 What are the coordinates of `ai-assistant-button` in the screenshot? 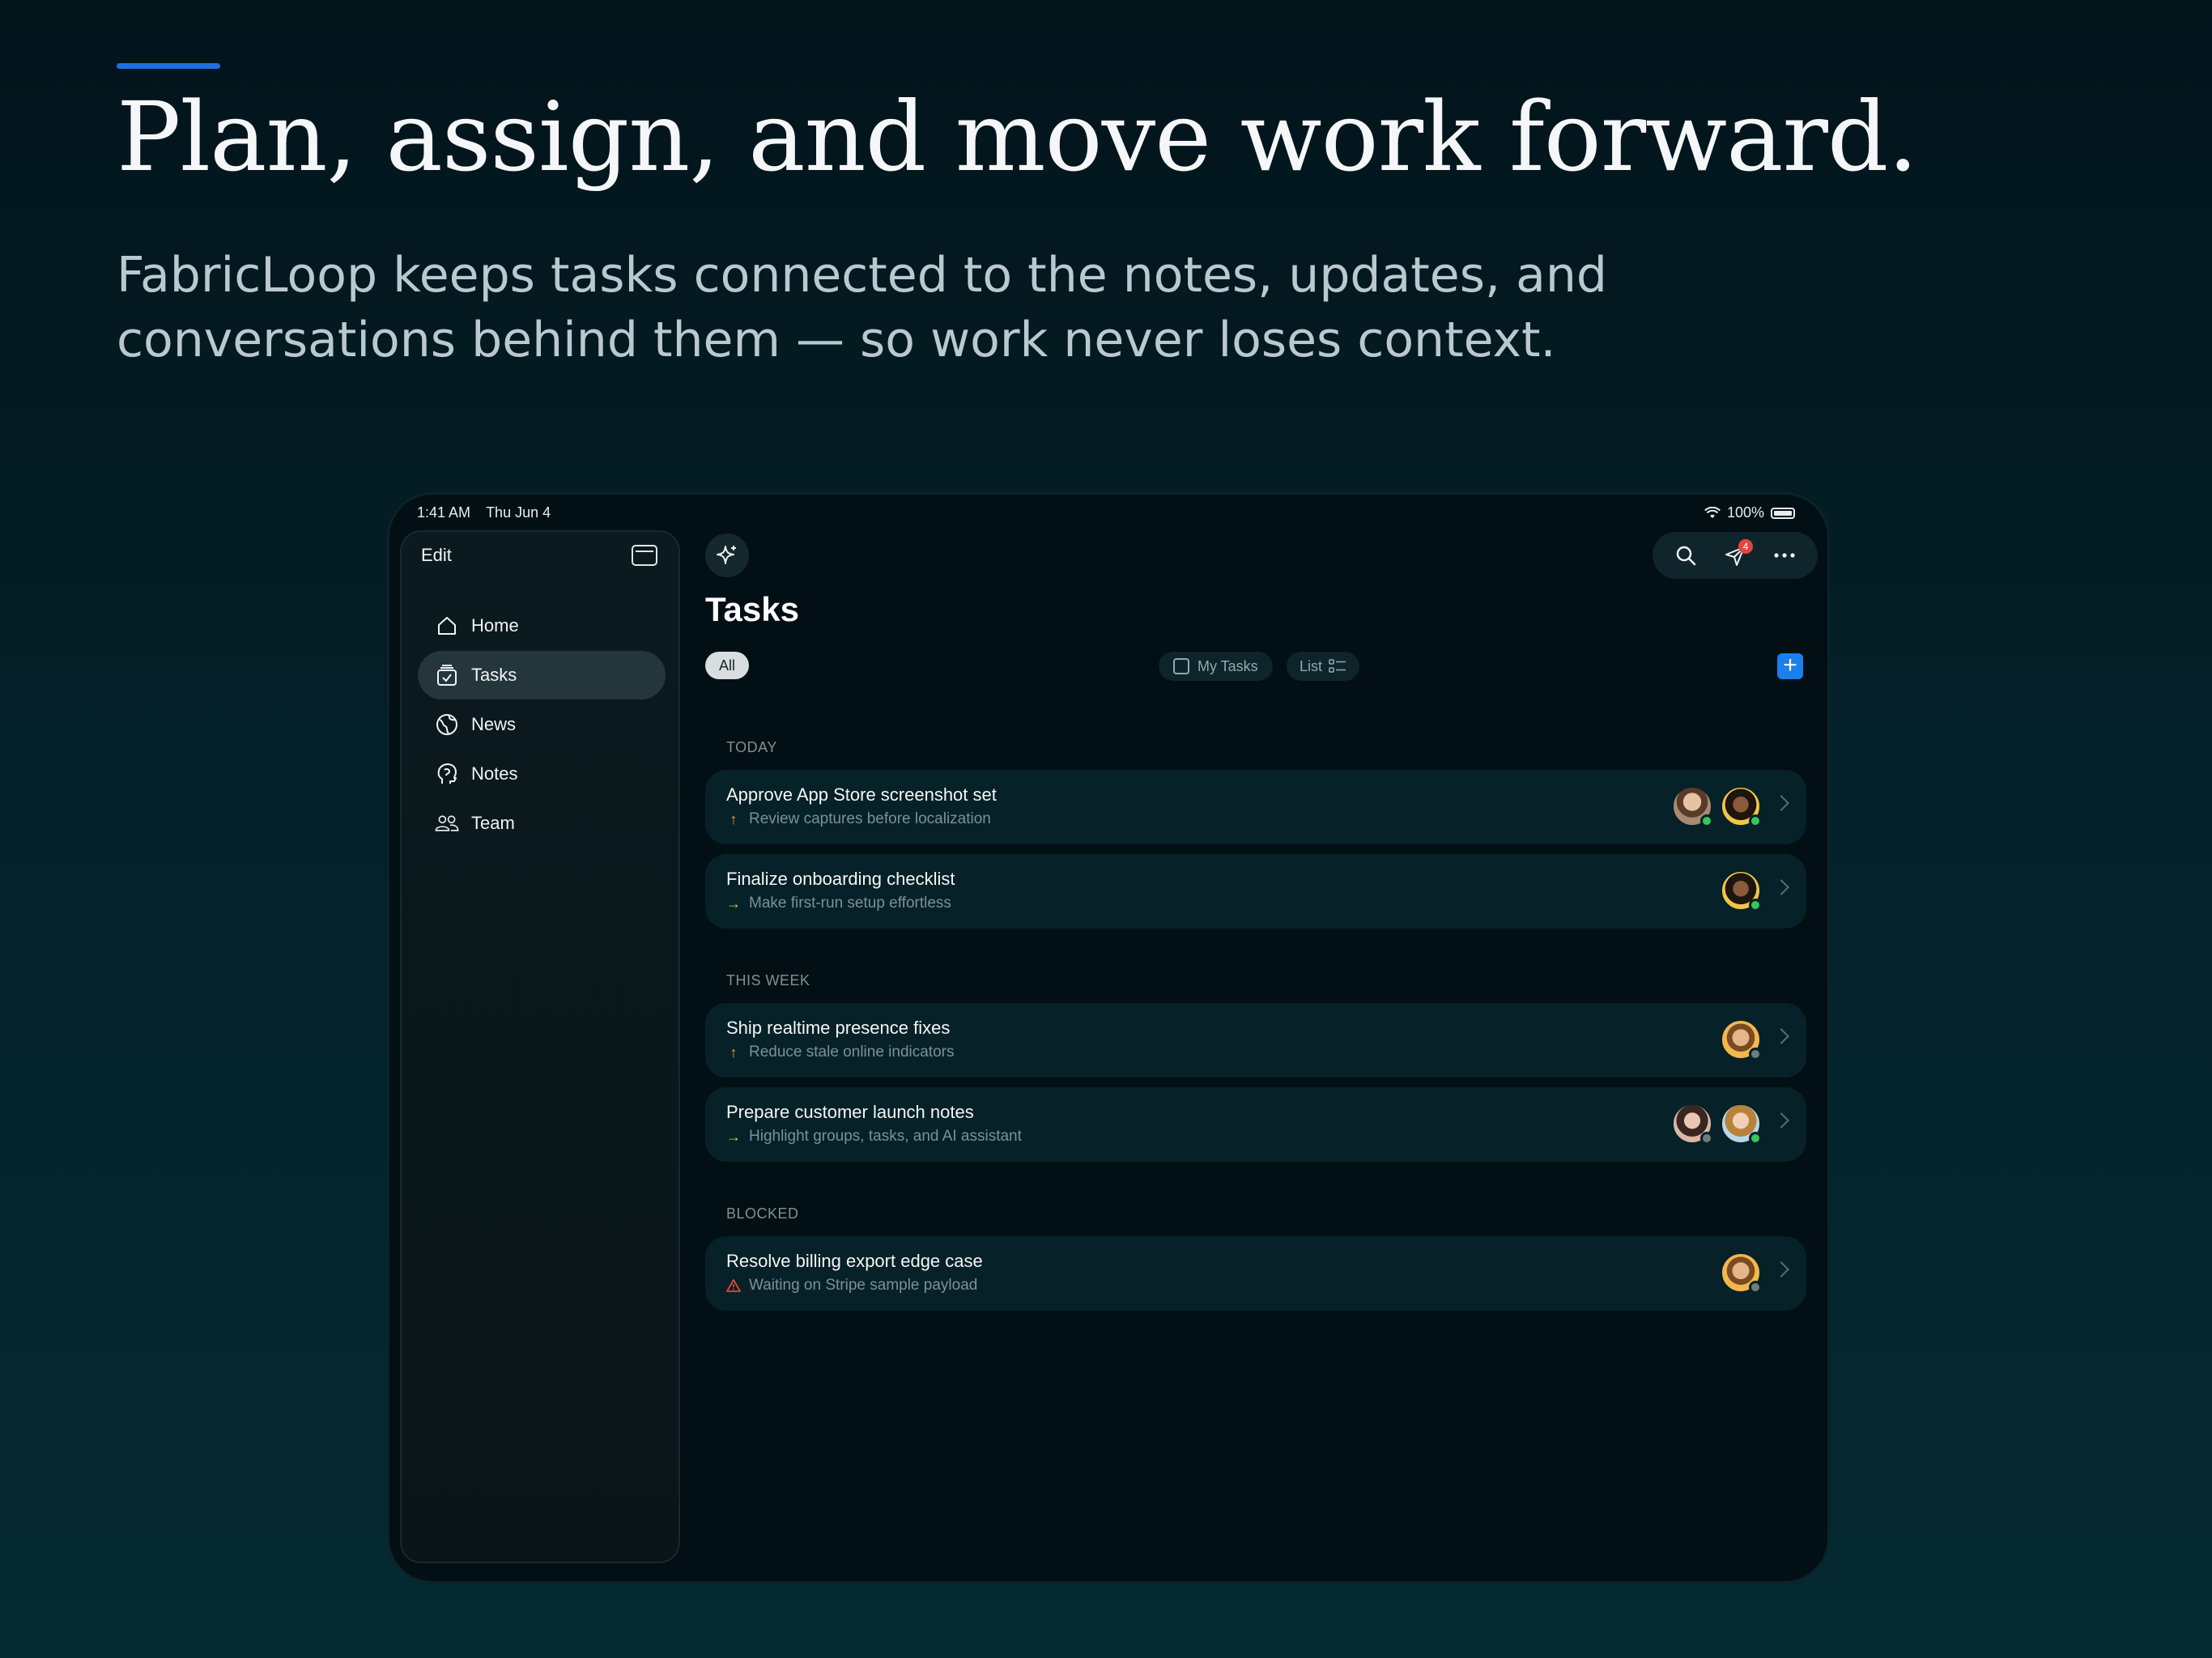 It's located at (727, 555).